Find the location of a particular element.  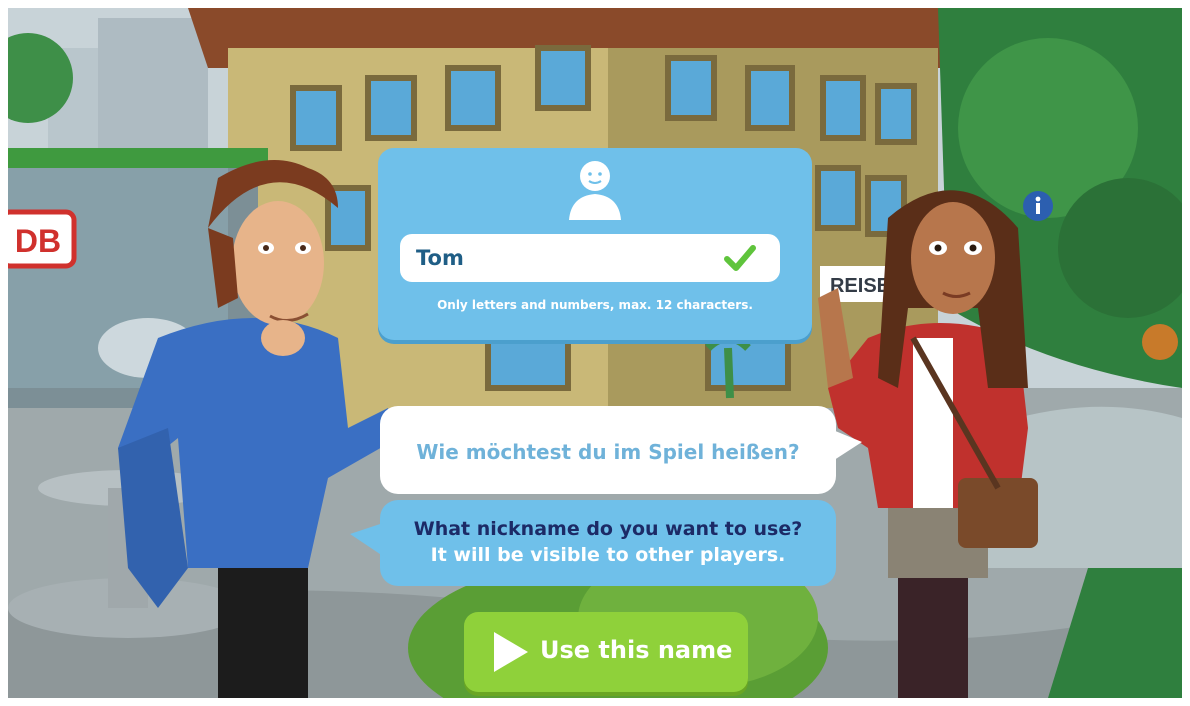

user-avatar-icon is located at coordinates (595, 190).